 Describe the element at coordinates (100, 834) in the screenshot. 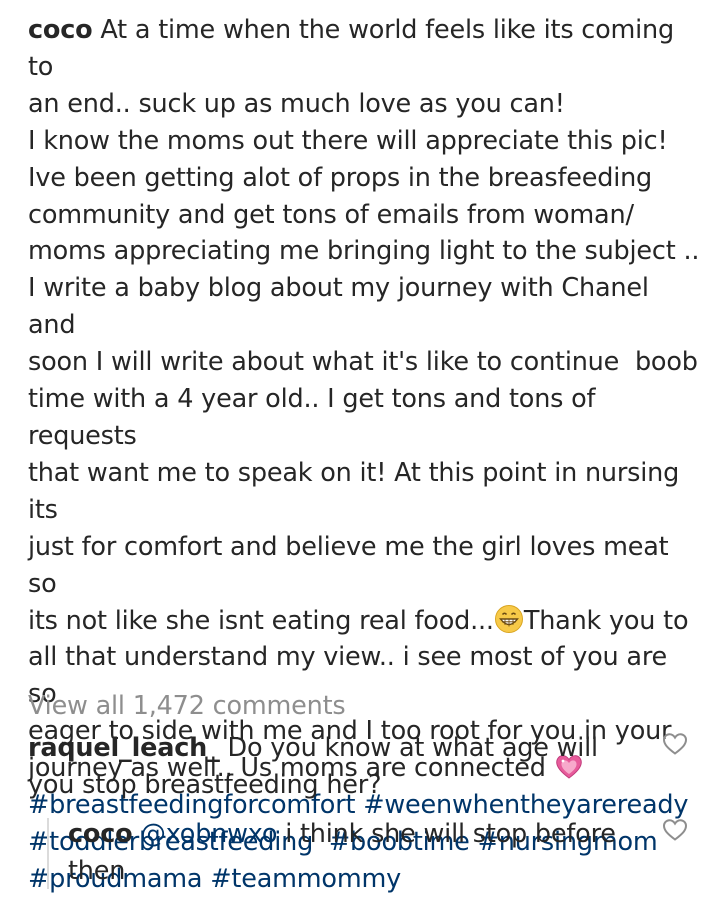

I see `comment-username: coco` at that location.